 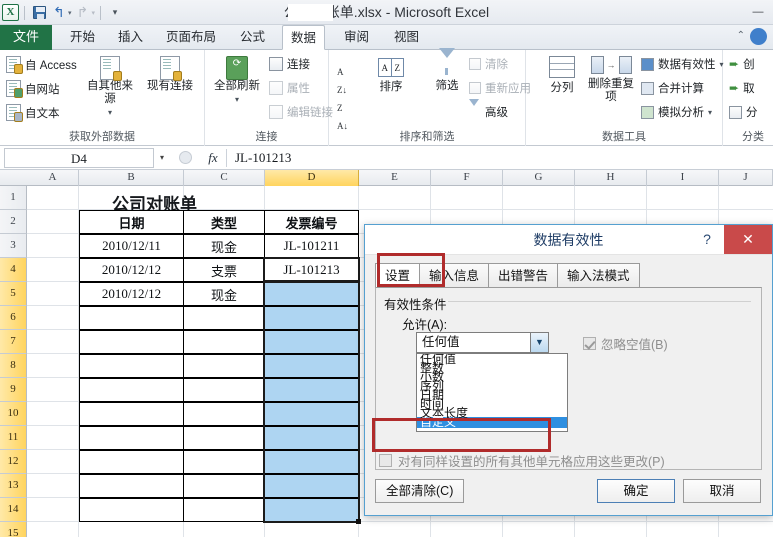 What do you see at coordinates (395, 178) in the screenshot?
I see `column-header-E: E` at bounding box center [395, 178].